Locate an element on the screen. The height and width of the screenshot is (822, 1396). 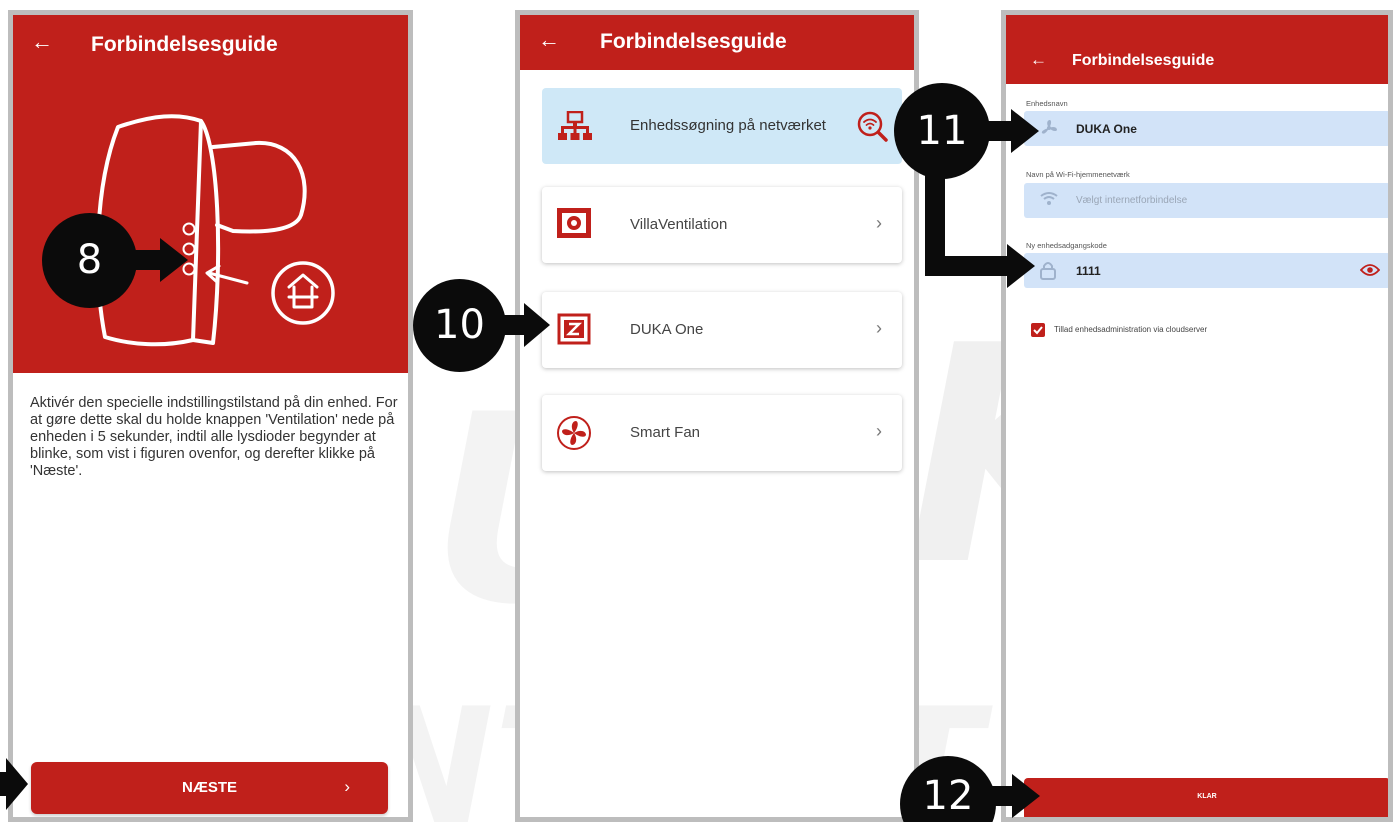
network-search-label: Enhedssøgning på netværket is located at coordinates (728, 125).